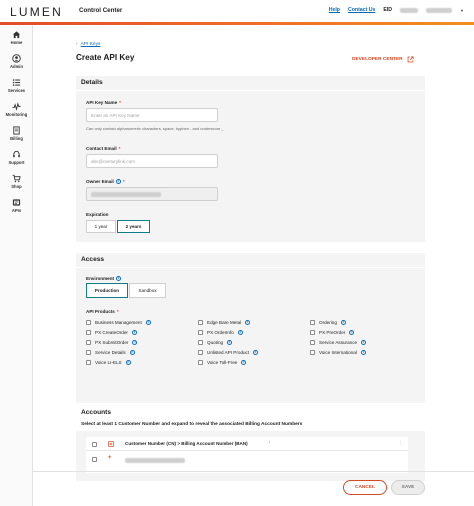 Image resolution: width=474 pixels, height=506 pixels. I want to click on environment-production-button: Production, so click(107, 290).